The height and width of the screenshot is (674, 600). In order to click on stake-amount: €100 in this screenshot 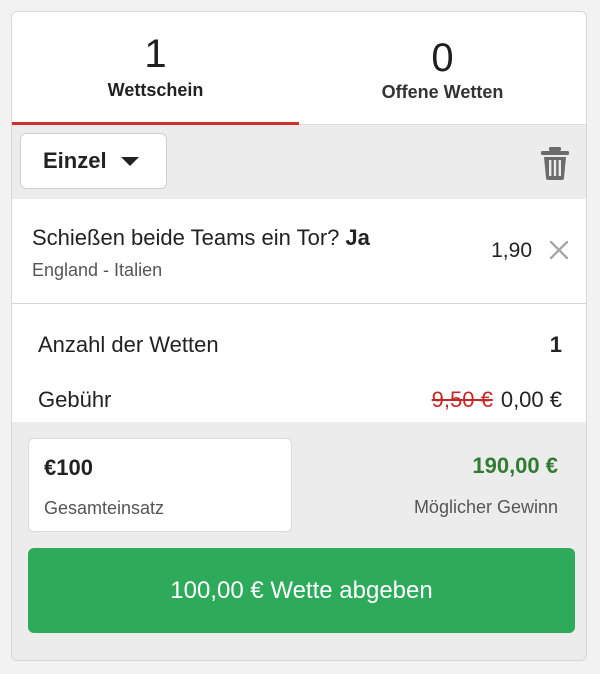, I will do `click(68, 467)`.